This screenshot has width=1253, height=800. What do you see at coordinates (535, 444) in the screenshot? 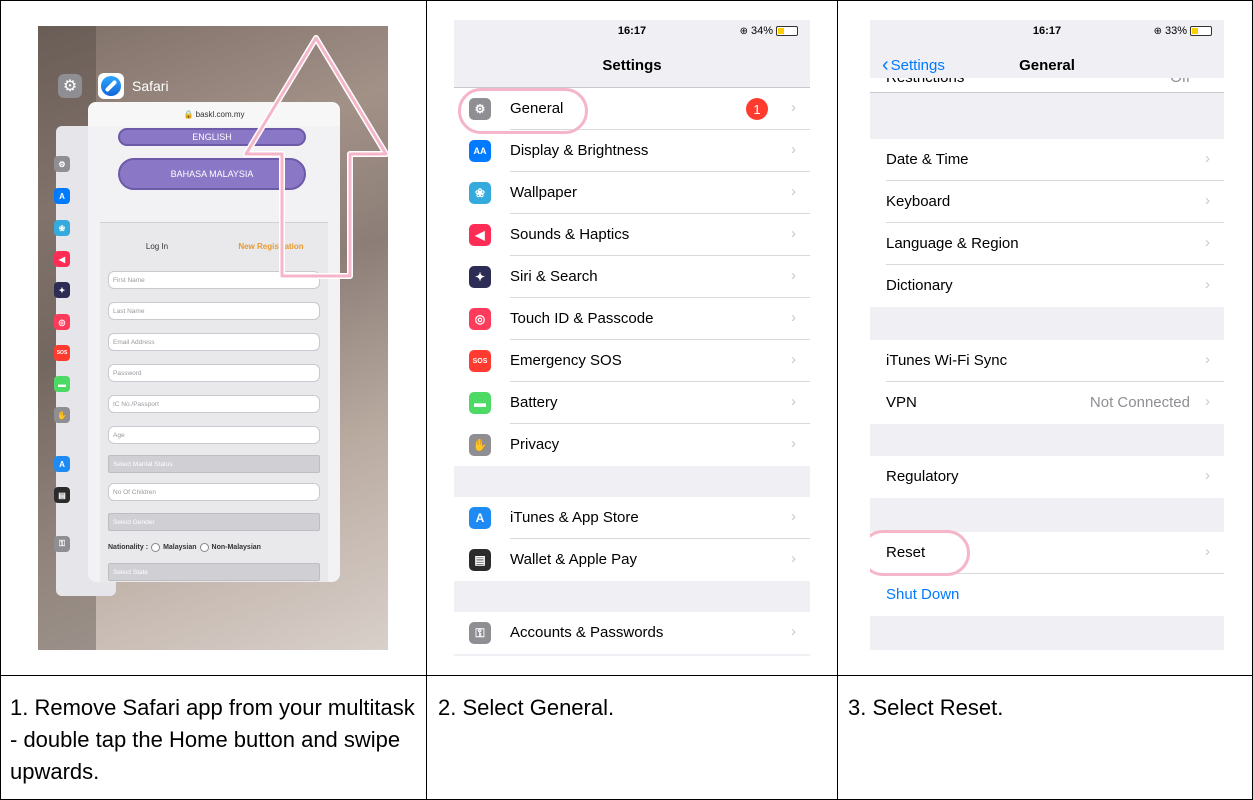
I see `row-label: Privacy` at bounding box center [535, 444].